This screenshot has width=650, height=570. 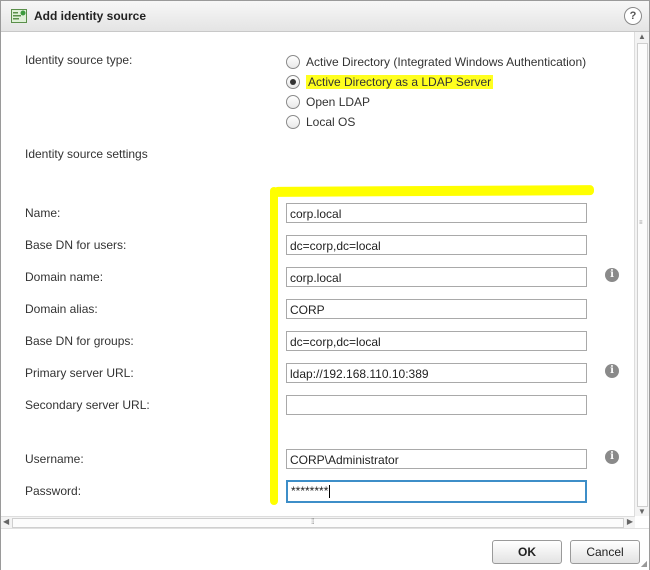 What do you see at coordinates (436, 459) in the screenshot?
I see `username-input: CORP\Administrator` at bounding box center [436, 459].